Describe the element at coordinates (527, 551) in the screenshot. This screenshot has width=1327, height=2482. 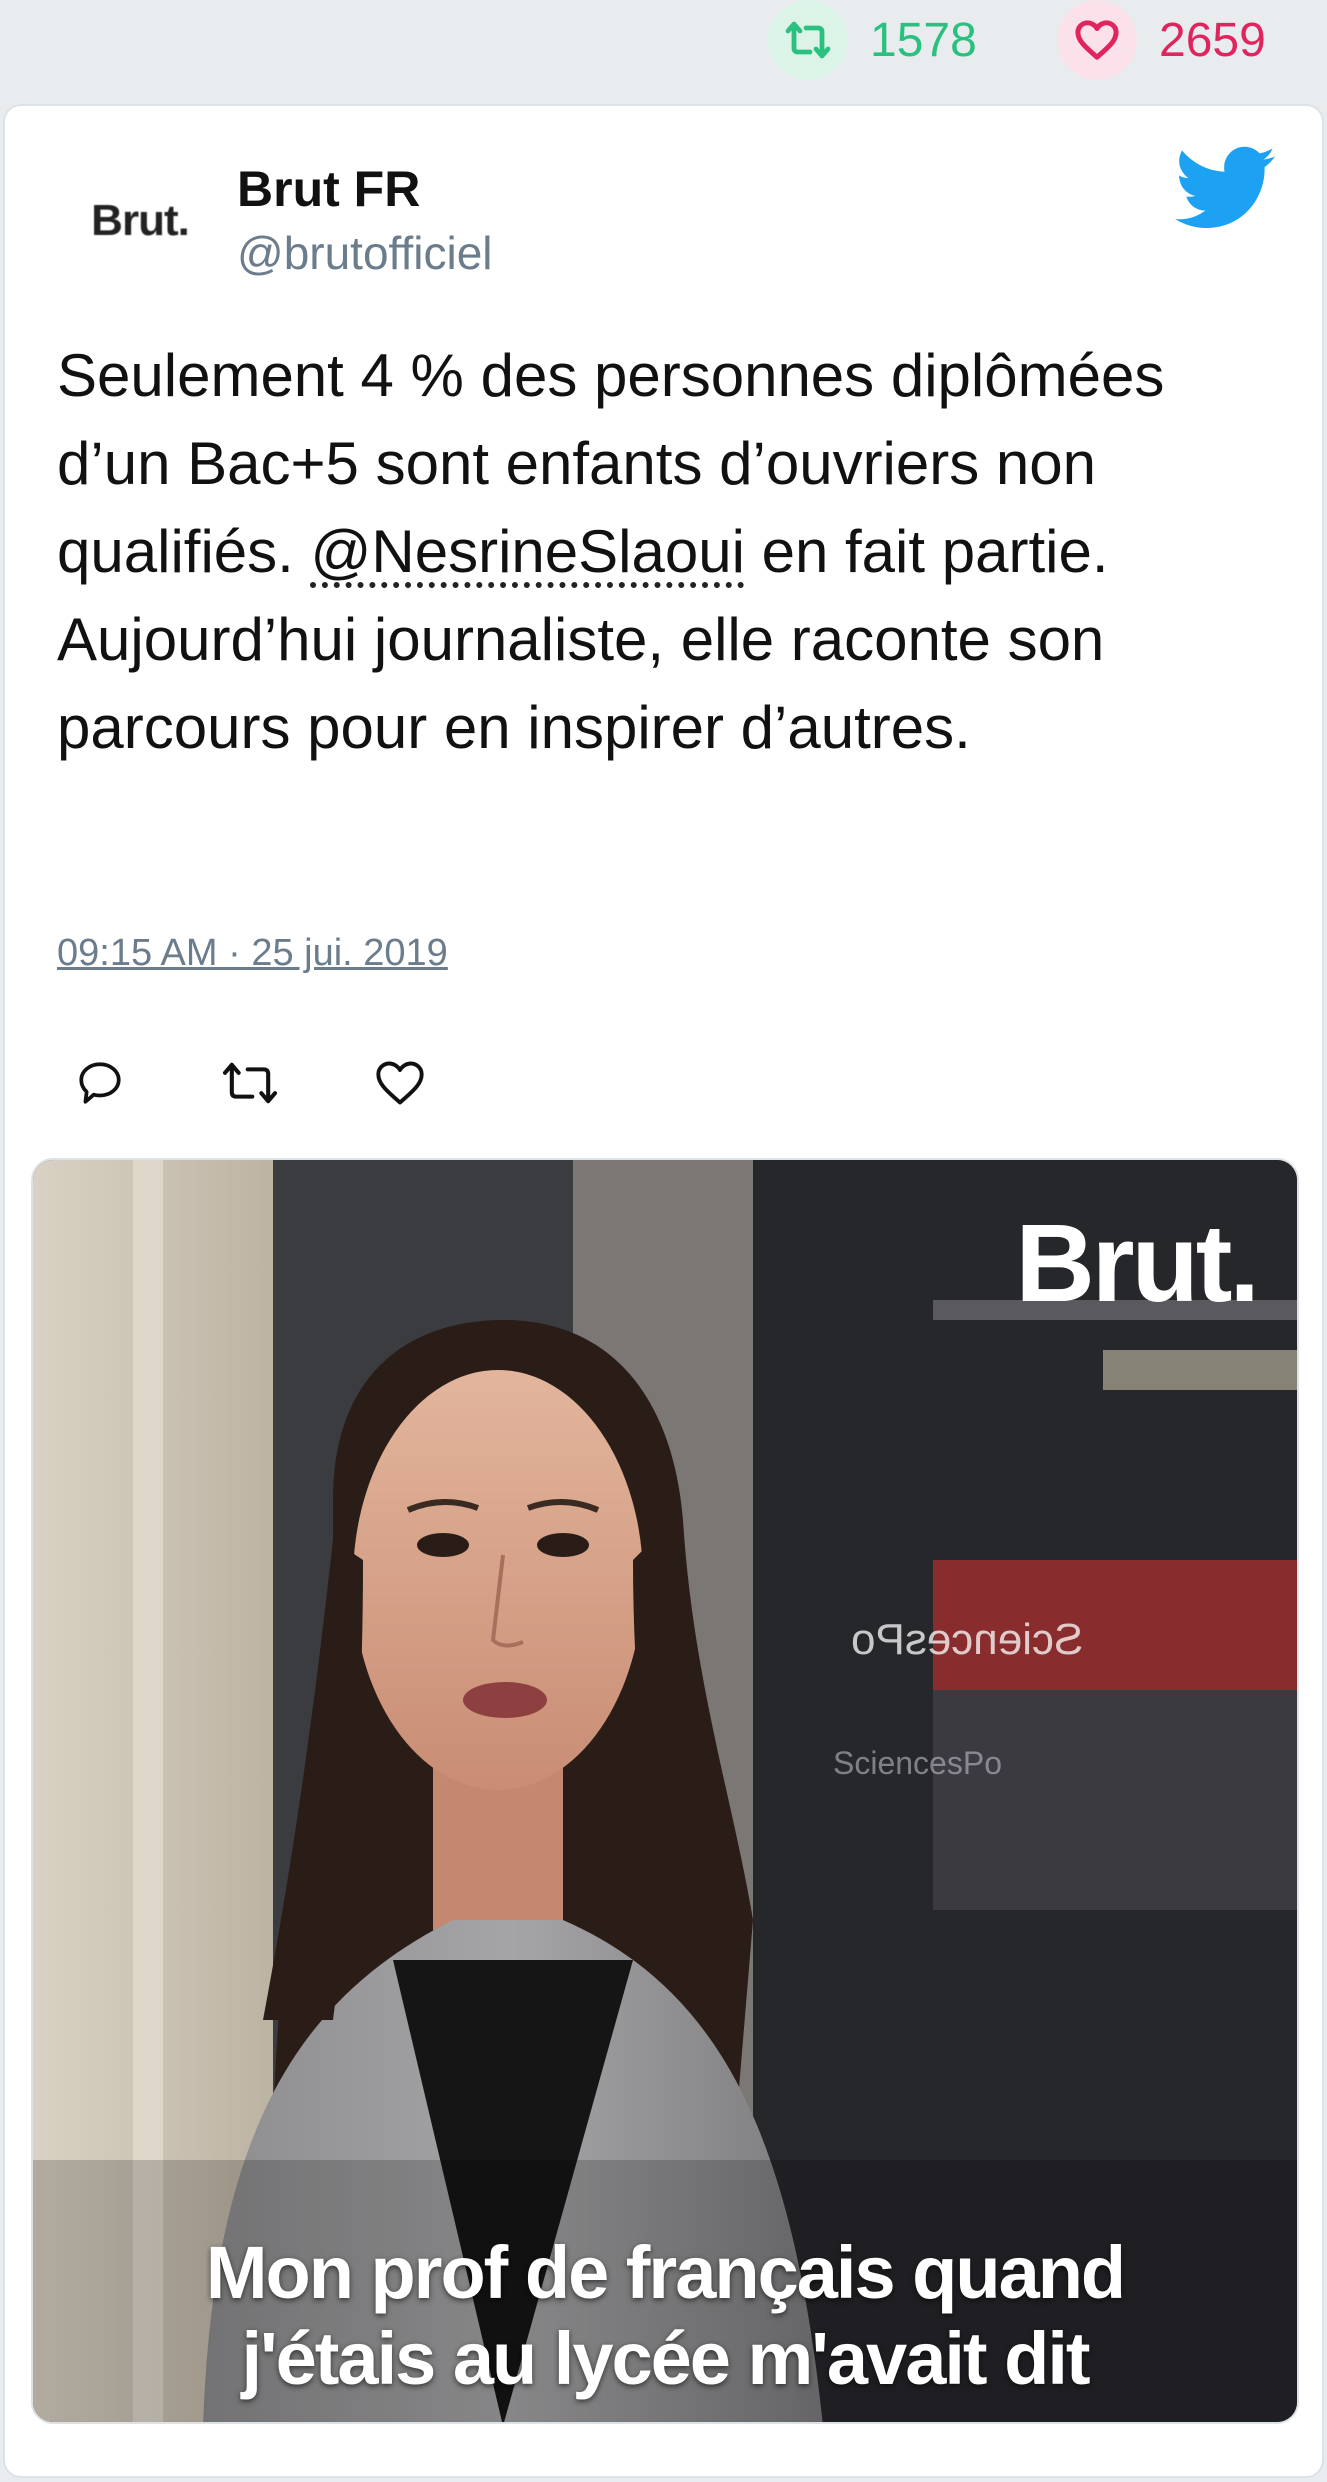
I see `mention-link: @NesrineSlaoui` at that location.